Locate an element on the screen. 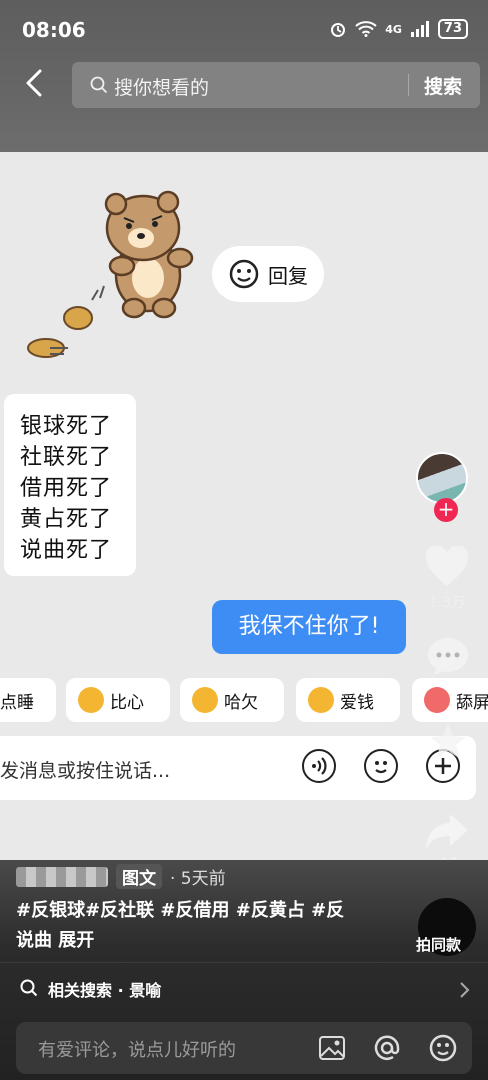 The image size is (488, 1080). like-count: 1.3万 is located at coordinates (447, 603).